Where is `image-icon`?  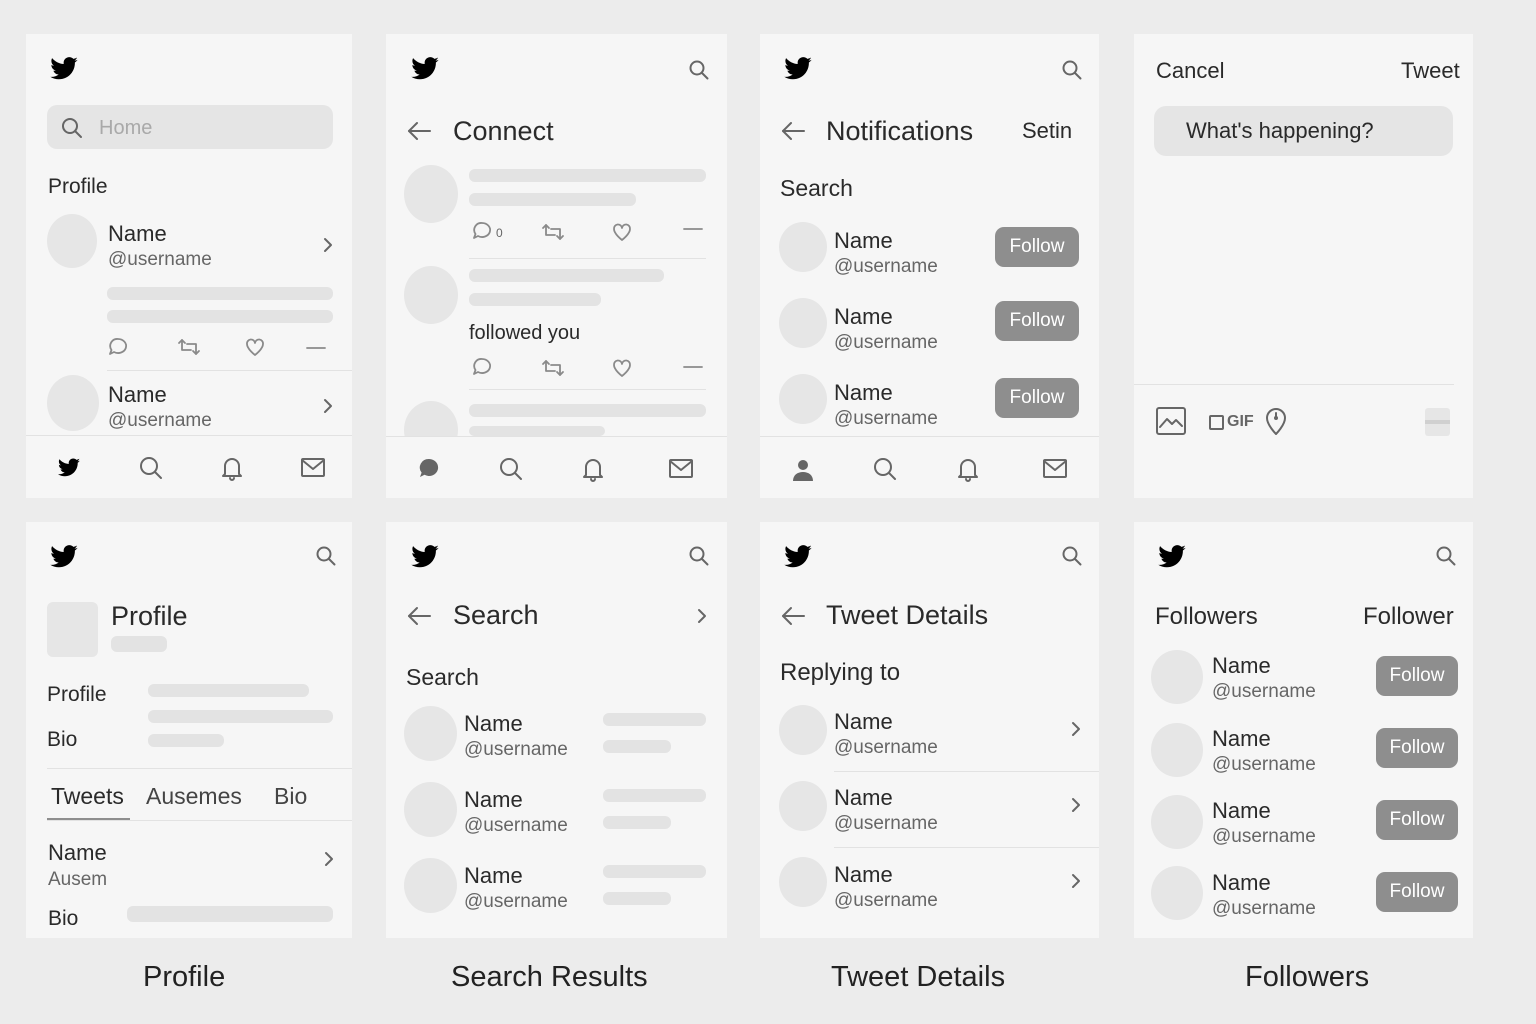 image-icon is located at coordinates (1171, 421).